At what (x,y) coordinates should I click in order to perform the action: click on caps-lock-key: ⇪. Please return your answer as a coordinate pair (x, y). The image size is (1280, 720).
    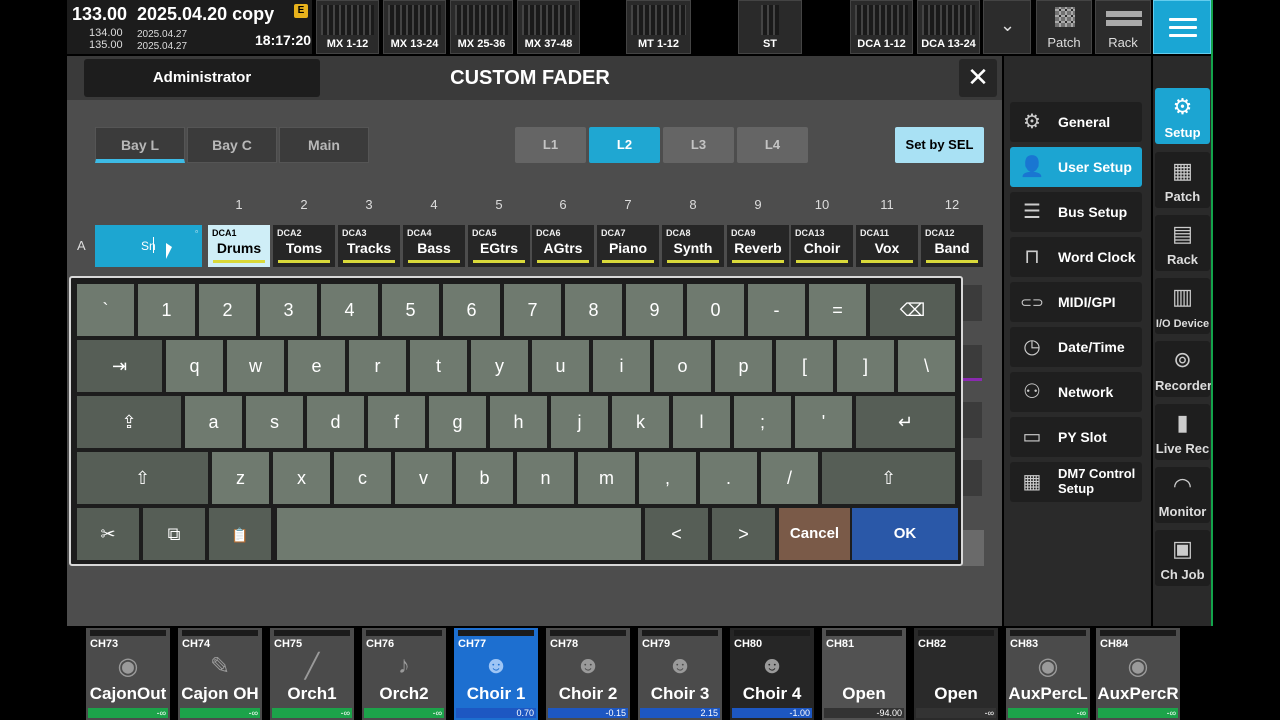
    Looking at the image, I should click on (129, 422).